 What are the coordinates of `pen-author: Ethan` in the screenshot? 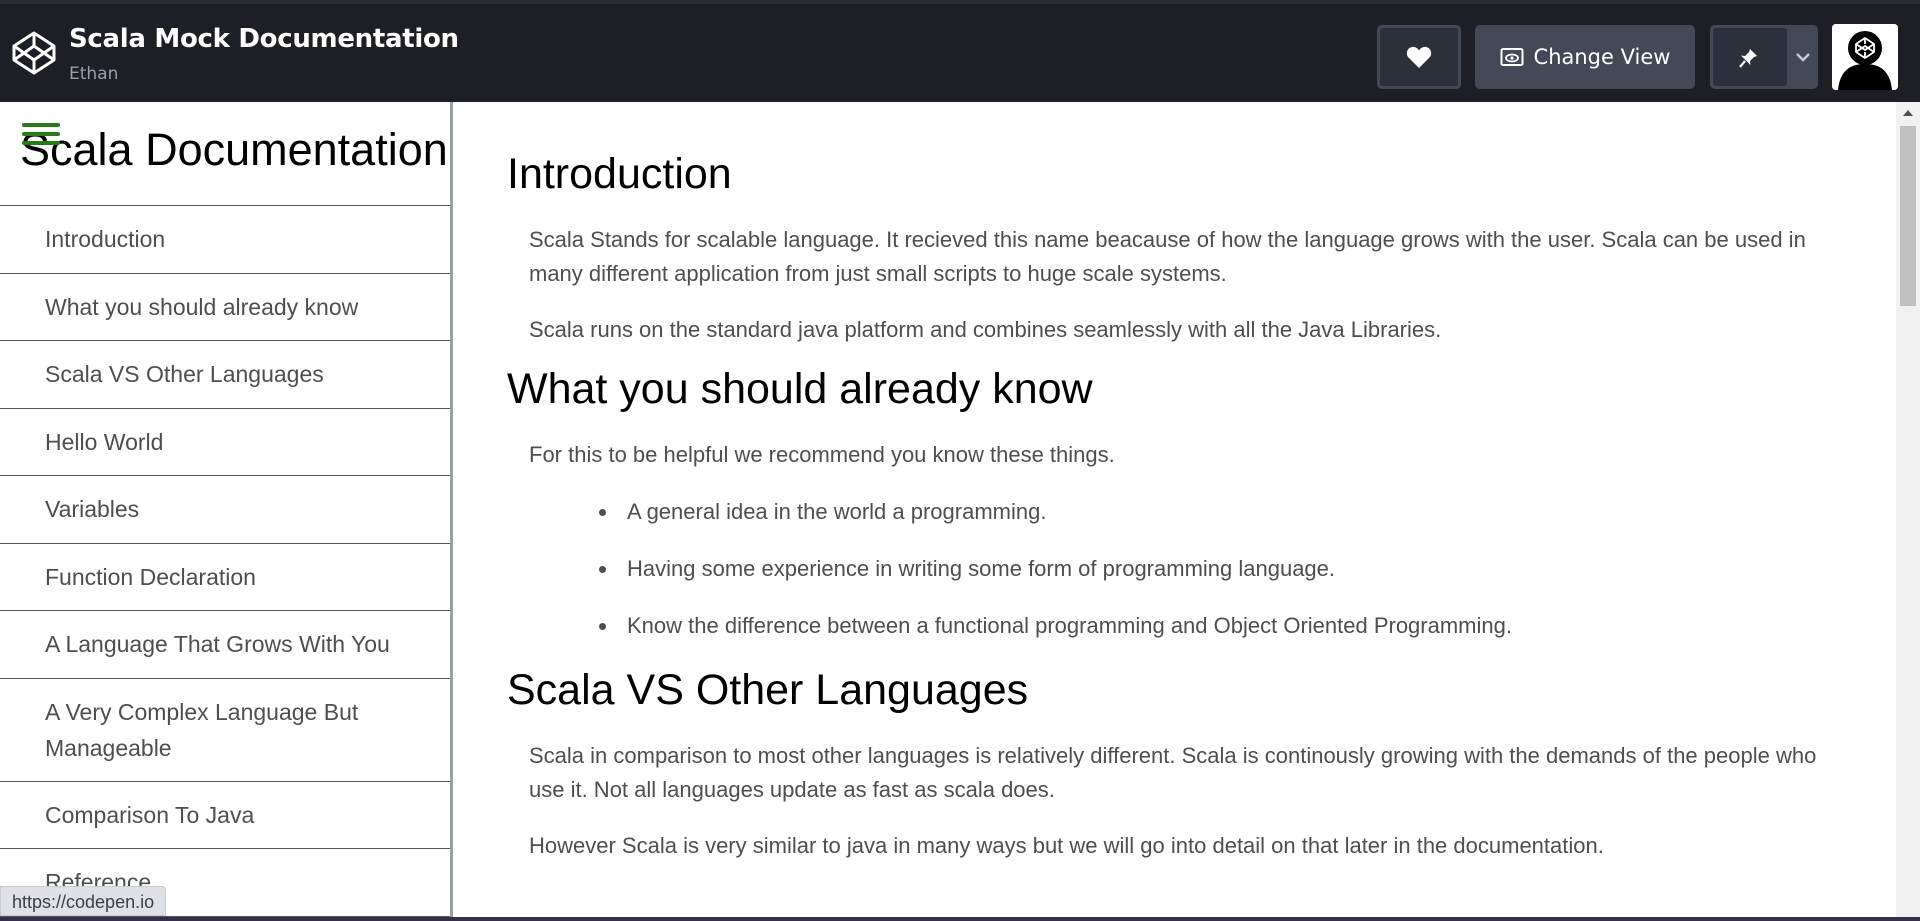 It's located at (93, 74).